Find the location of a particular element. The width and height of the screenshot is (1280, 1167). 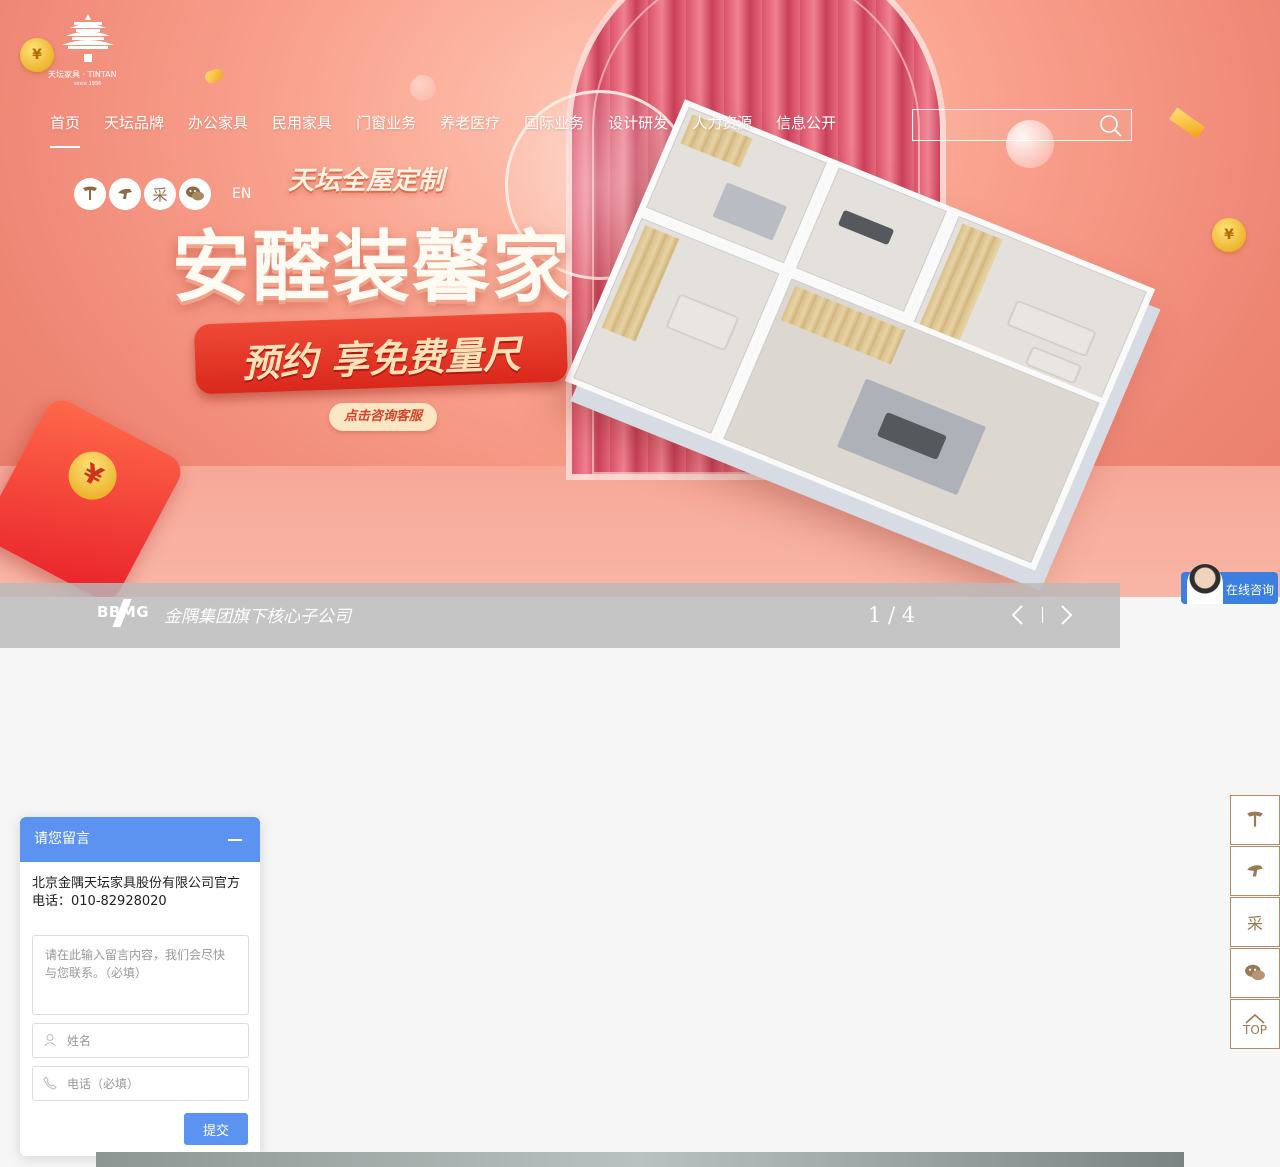

phone-field is located at coordinates (140, 1083).